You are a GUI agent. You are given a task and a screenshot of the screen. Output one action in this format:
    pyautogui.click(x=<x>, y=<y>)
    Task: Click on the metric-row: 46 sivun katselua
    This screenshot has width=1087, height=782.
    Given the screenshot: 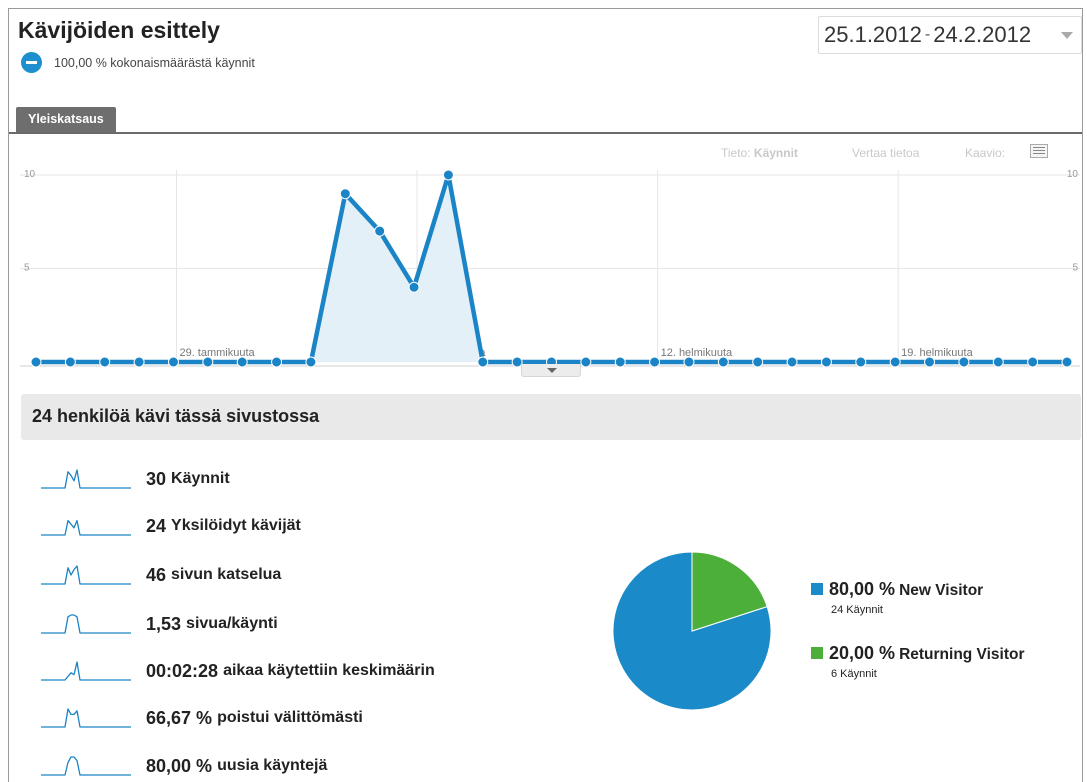 What is the action you would take?
    pyautogui.click(x=160, y=575)
    